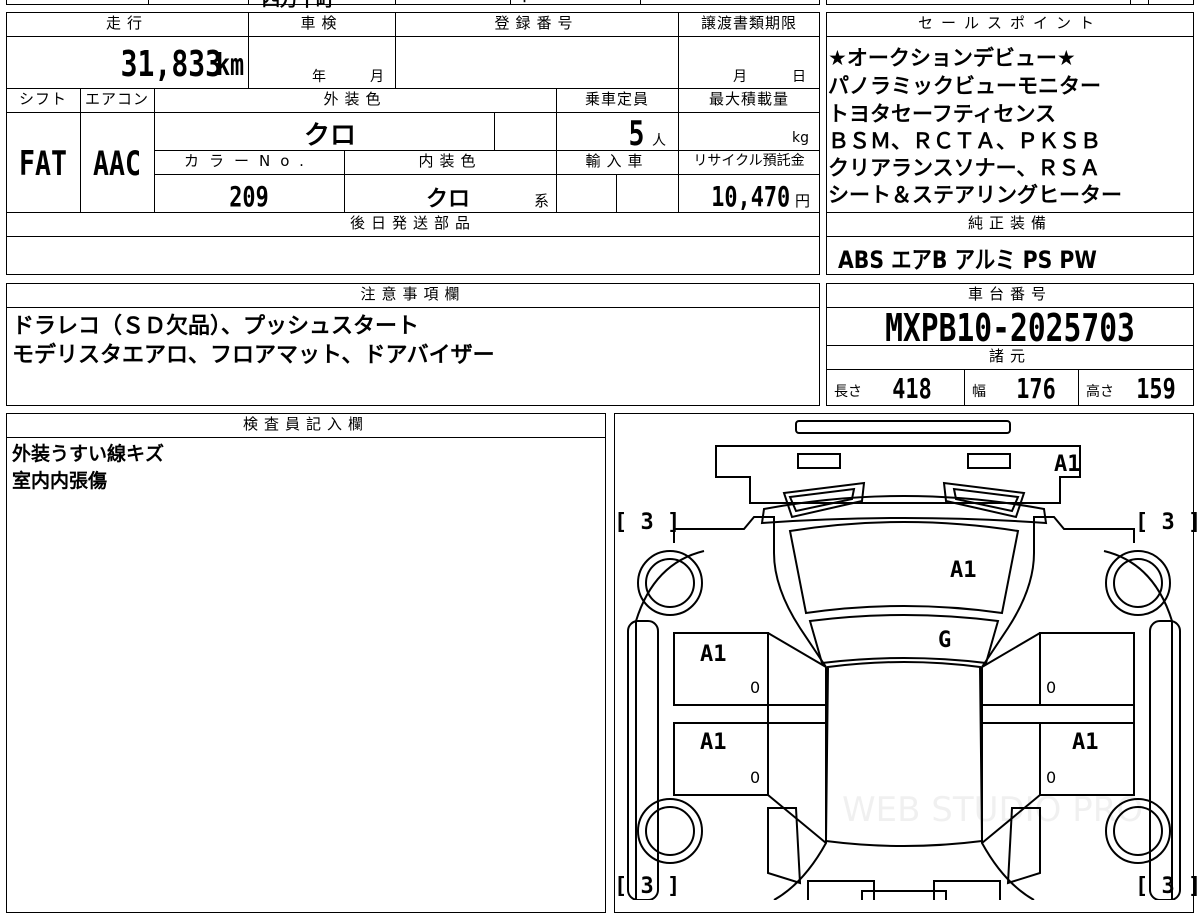  Describe the element at coordinates (1167, 522) in the screenshot. I see `tire-tread-rear-right: [ 3 ]` at that location.